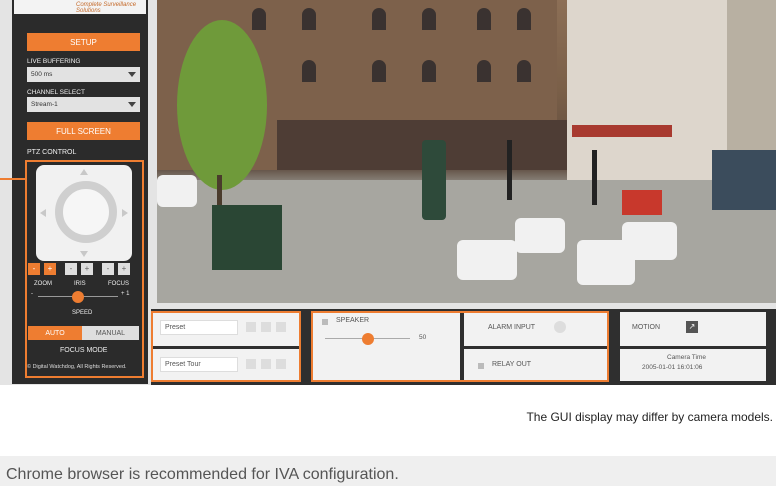 This screenshot has width=776, height=486. Describe the element at coordinates (124, 269) in the screenshot. I see `focus-far-button: +` at that location.